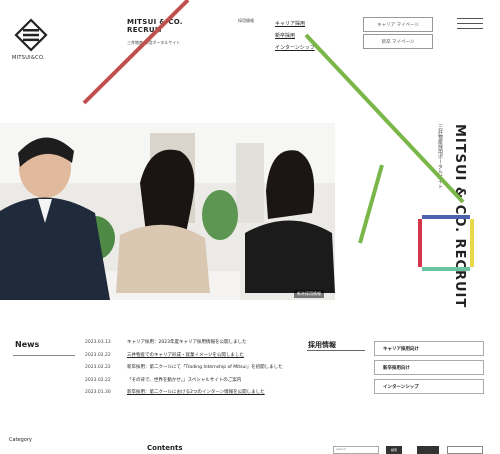 This screenshot has width=500, height=454. Describe the element at coordinates (98, 342) in the screenshot. I see `news-date: 2023.03.13` at that location.